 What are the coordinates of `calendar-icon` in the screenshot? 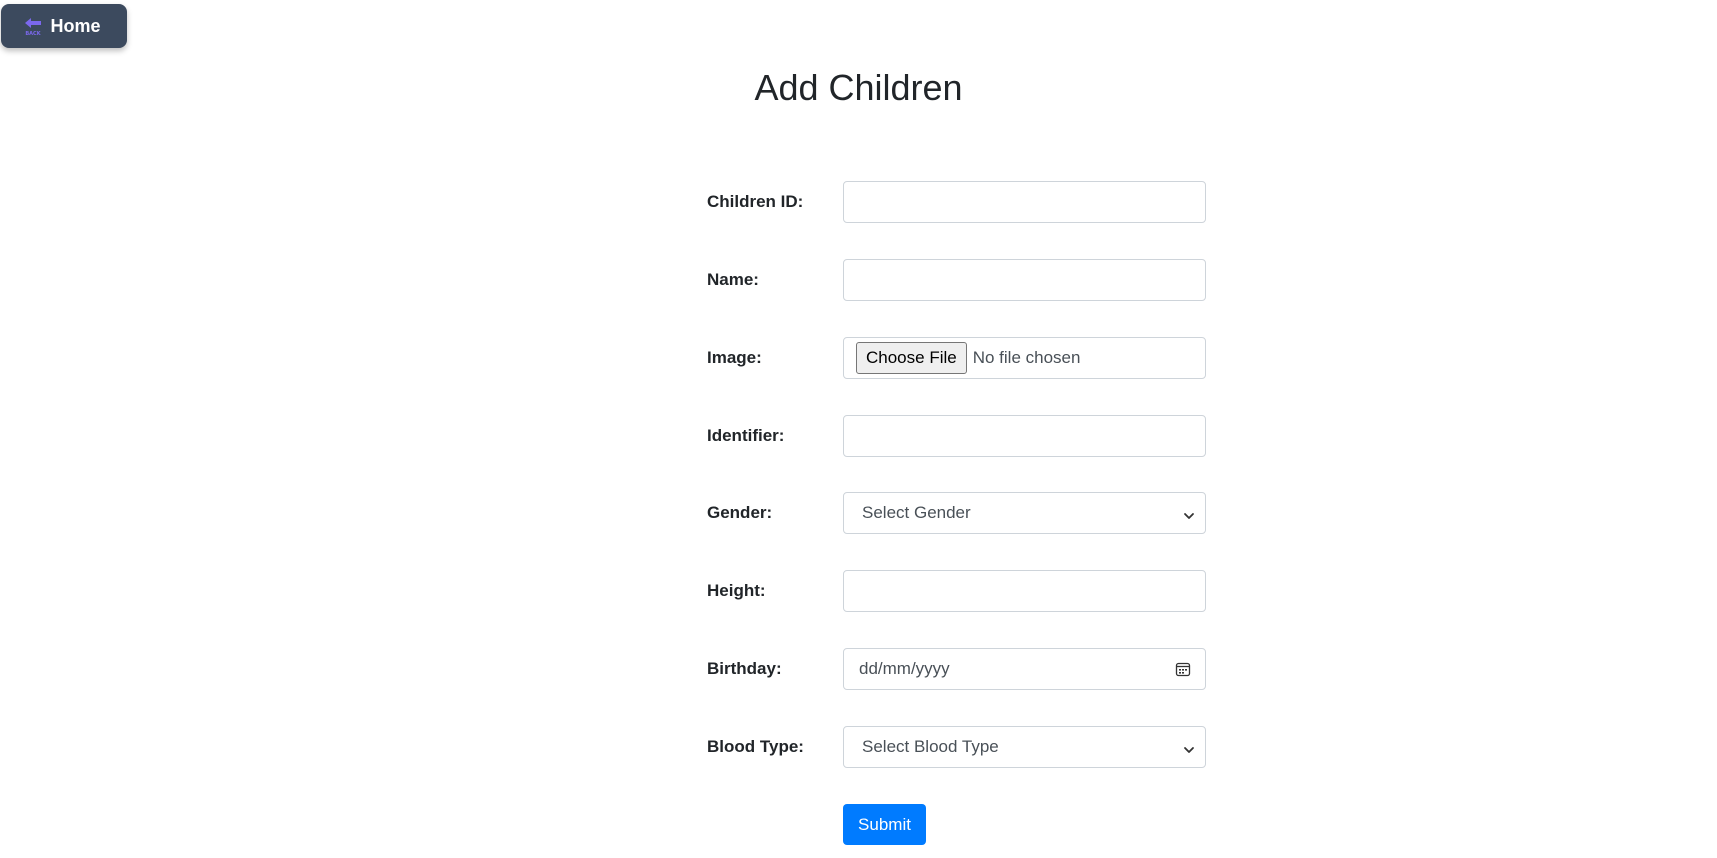 It's located at (1183, 669).